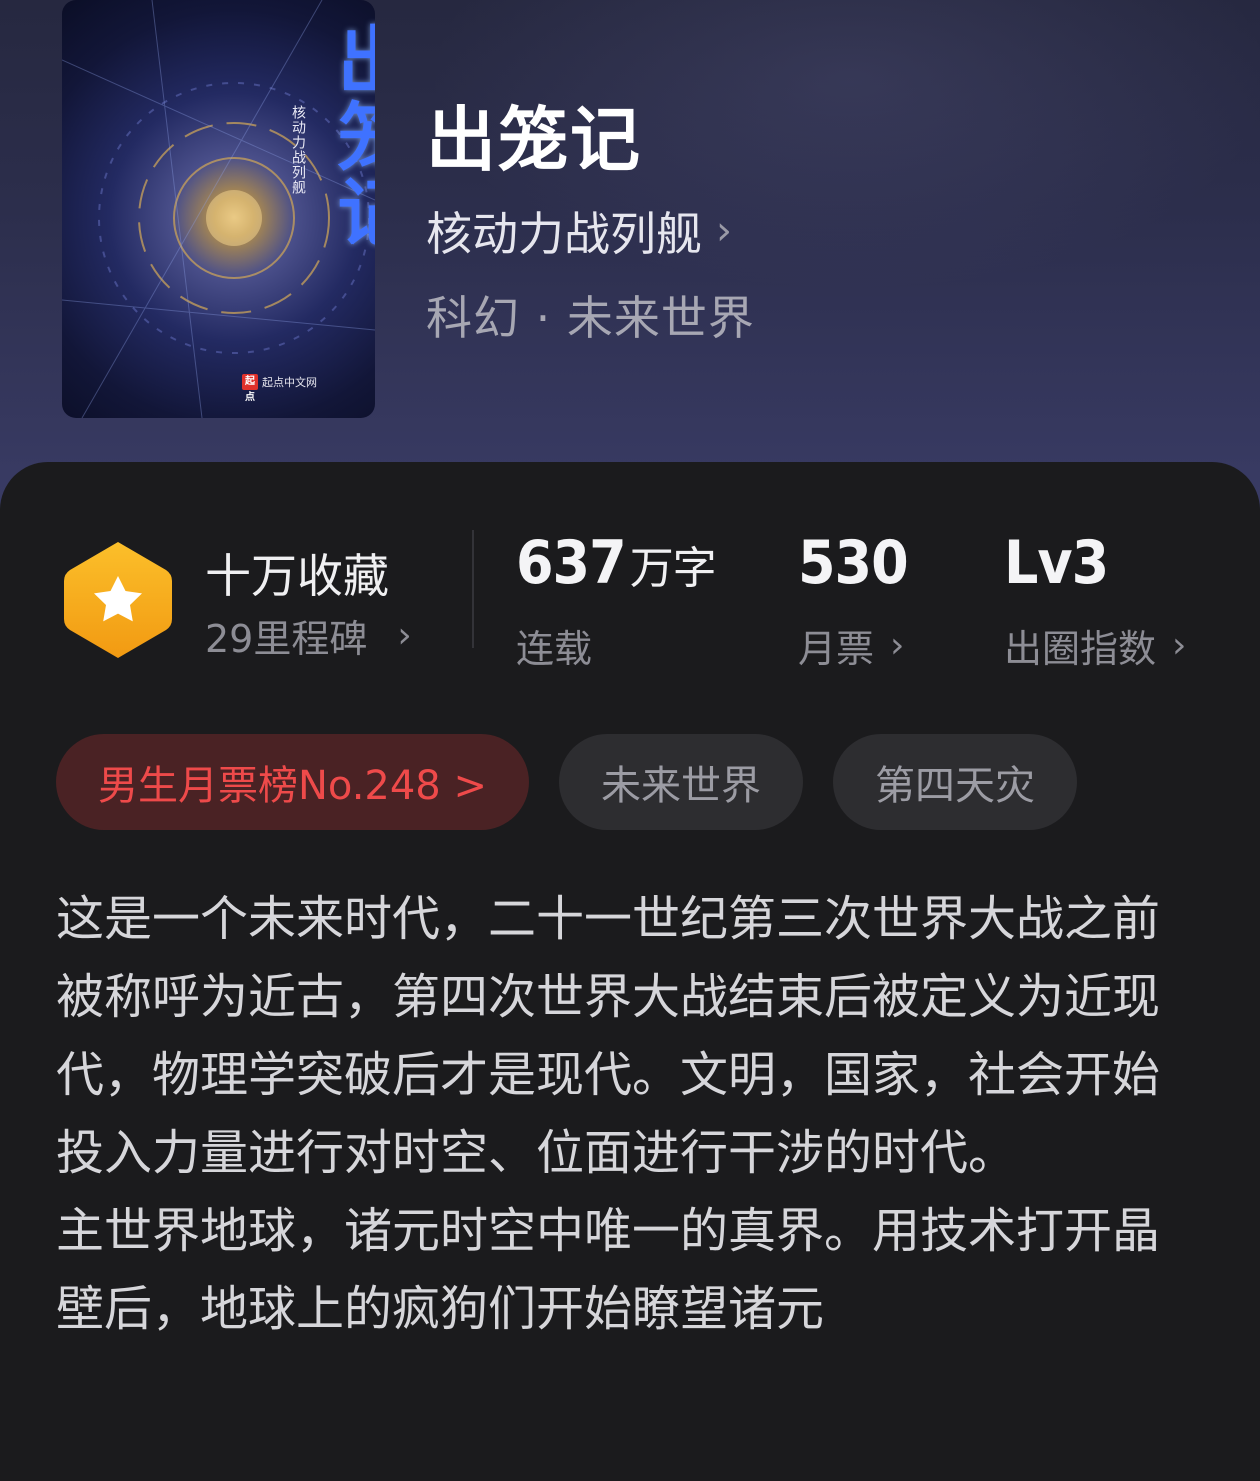 Image resolution: width=1260 pixels, height=1481 pixels. I want to click on publisher-name: 起点中文网, so click(289, 382).